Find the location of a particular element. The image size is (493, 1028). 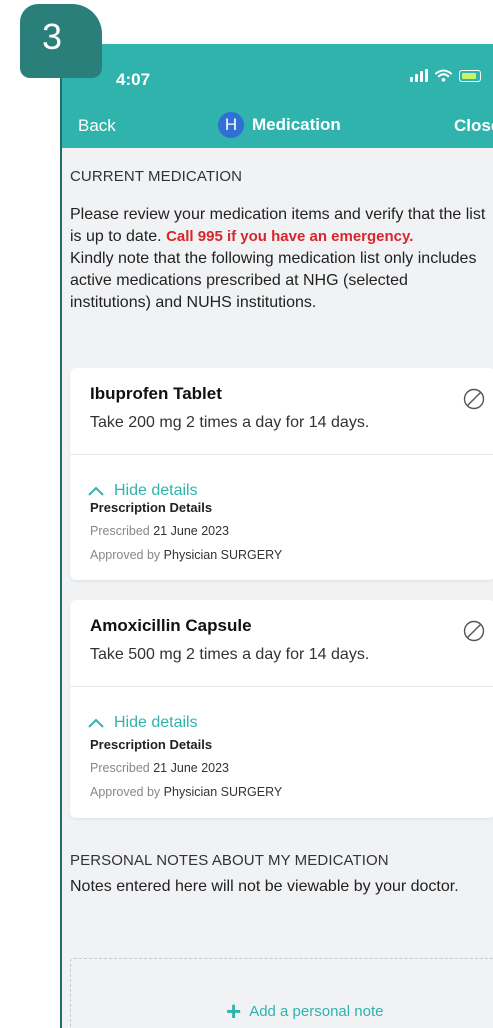

personal-notes-heading: PERSONAL NOTES ABOUT MY MEDICATION is located at coordinates (229, 860).